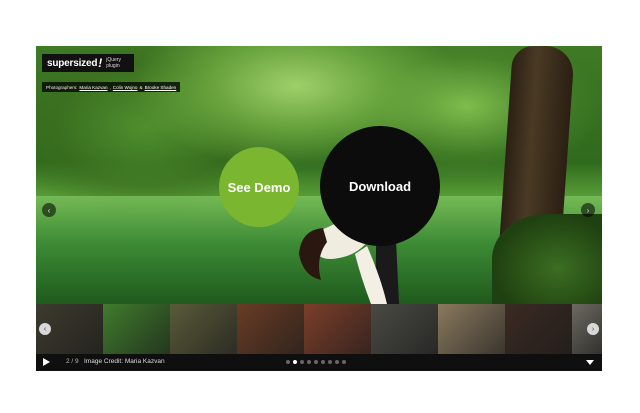  I want to click on slide-counter: 2 / 9, so click(72, 361).